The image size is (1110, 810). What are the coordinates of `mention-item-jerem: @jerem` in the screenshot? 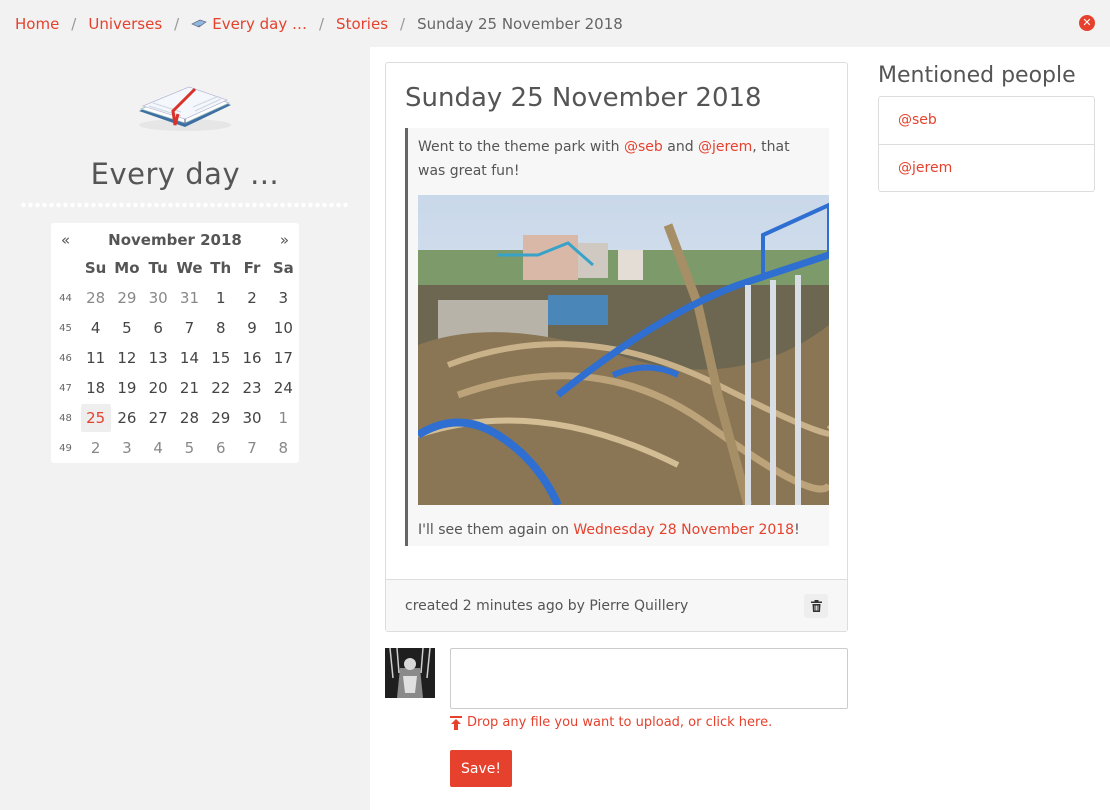 It's located at (986, 167).